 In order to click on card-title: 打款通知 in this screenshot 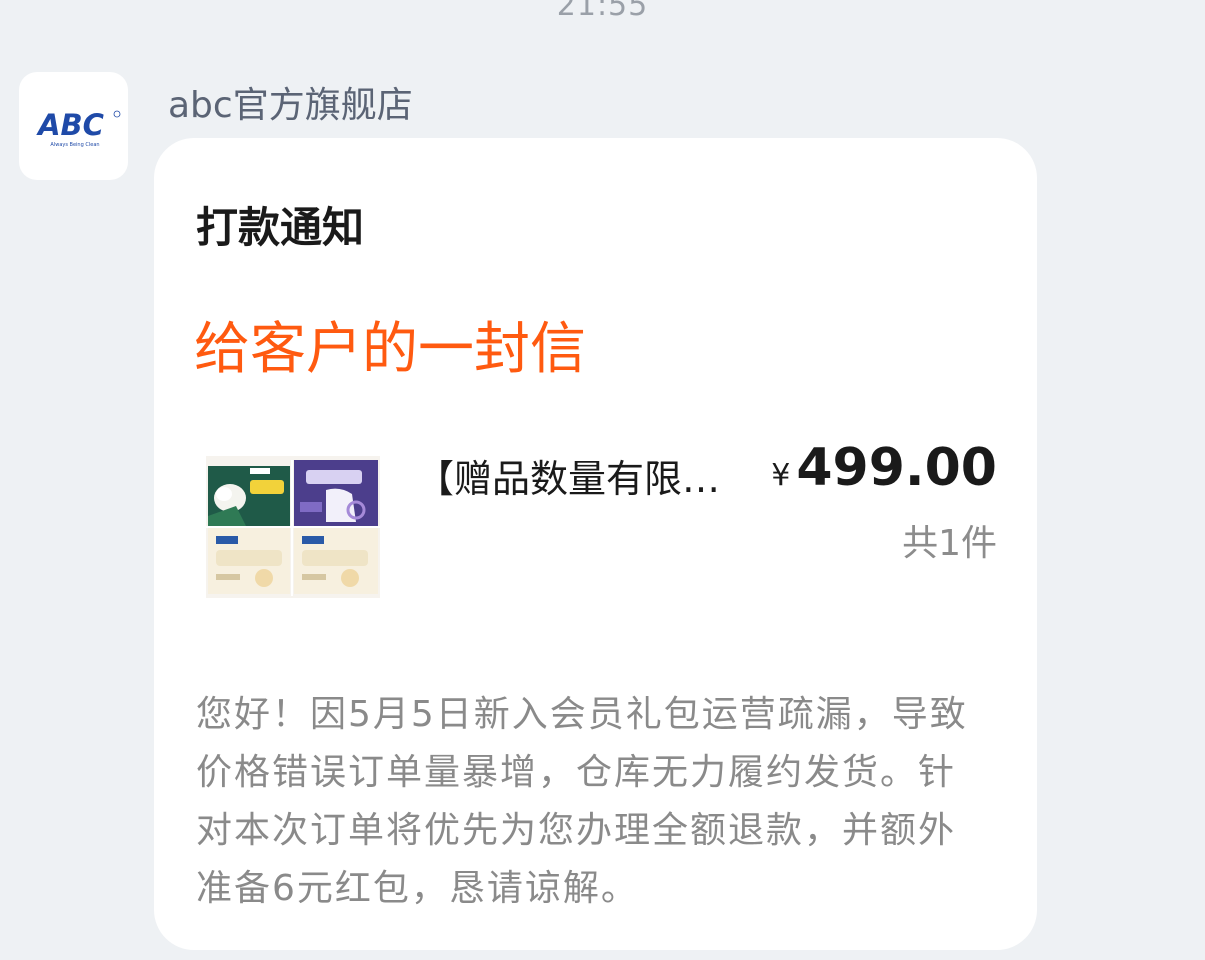, I will do `click(280, 227)`.